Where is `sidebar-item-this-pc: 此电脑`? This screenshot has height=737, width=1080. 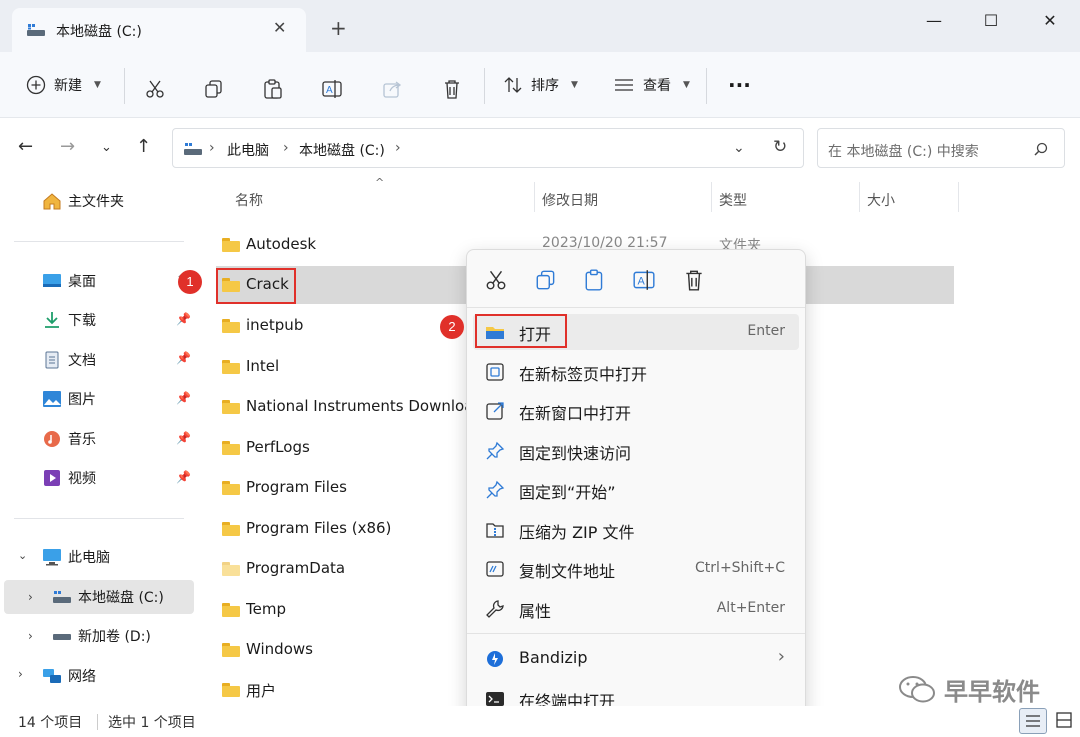 sidebar-item-this-pc: 此电脑 is located at coordinates (139, 557).